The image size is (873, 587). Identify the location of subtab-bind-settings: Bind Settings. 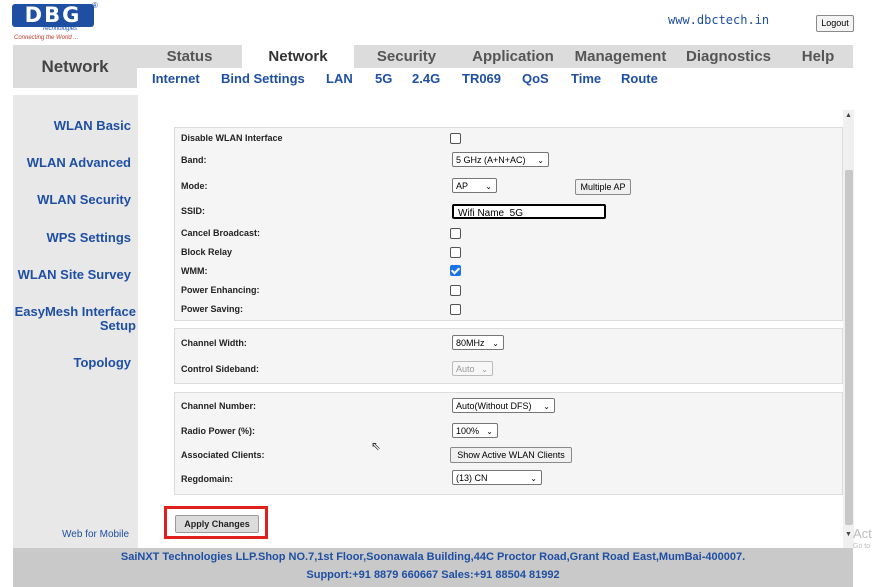
(263, 78).